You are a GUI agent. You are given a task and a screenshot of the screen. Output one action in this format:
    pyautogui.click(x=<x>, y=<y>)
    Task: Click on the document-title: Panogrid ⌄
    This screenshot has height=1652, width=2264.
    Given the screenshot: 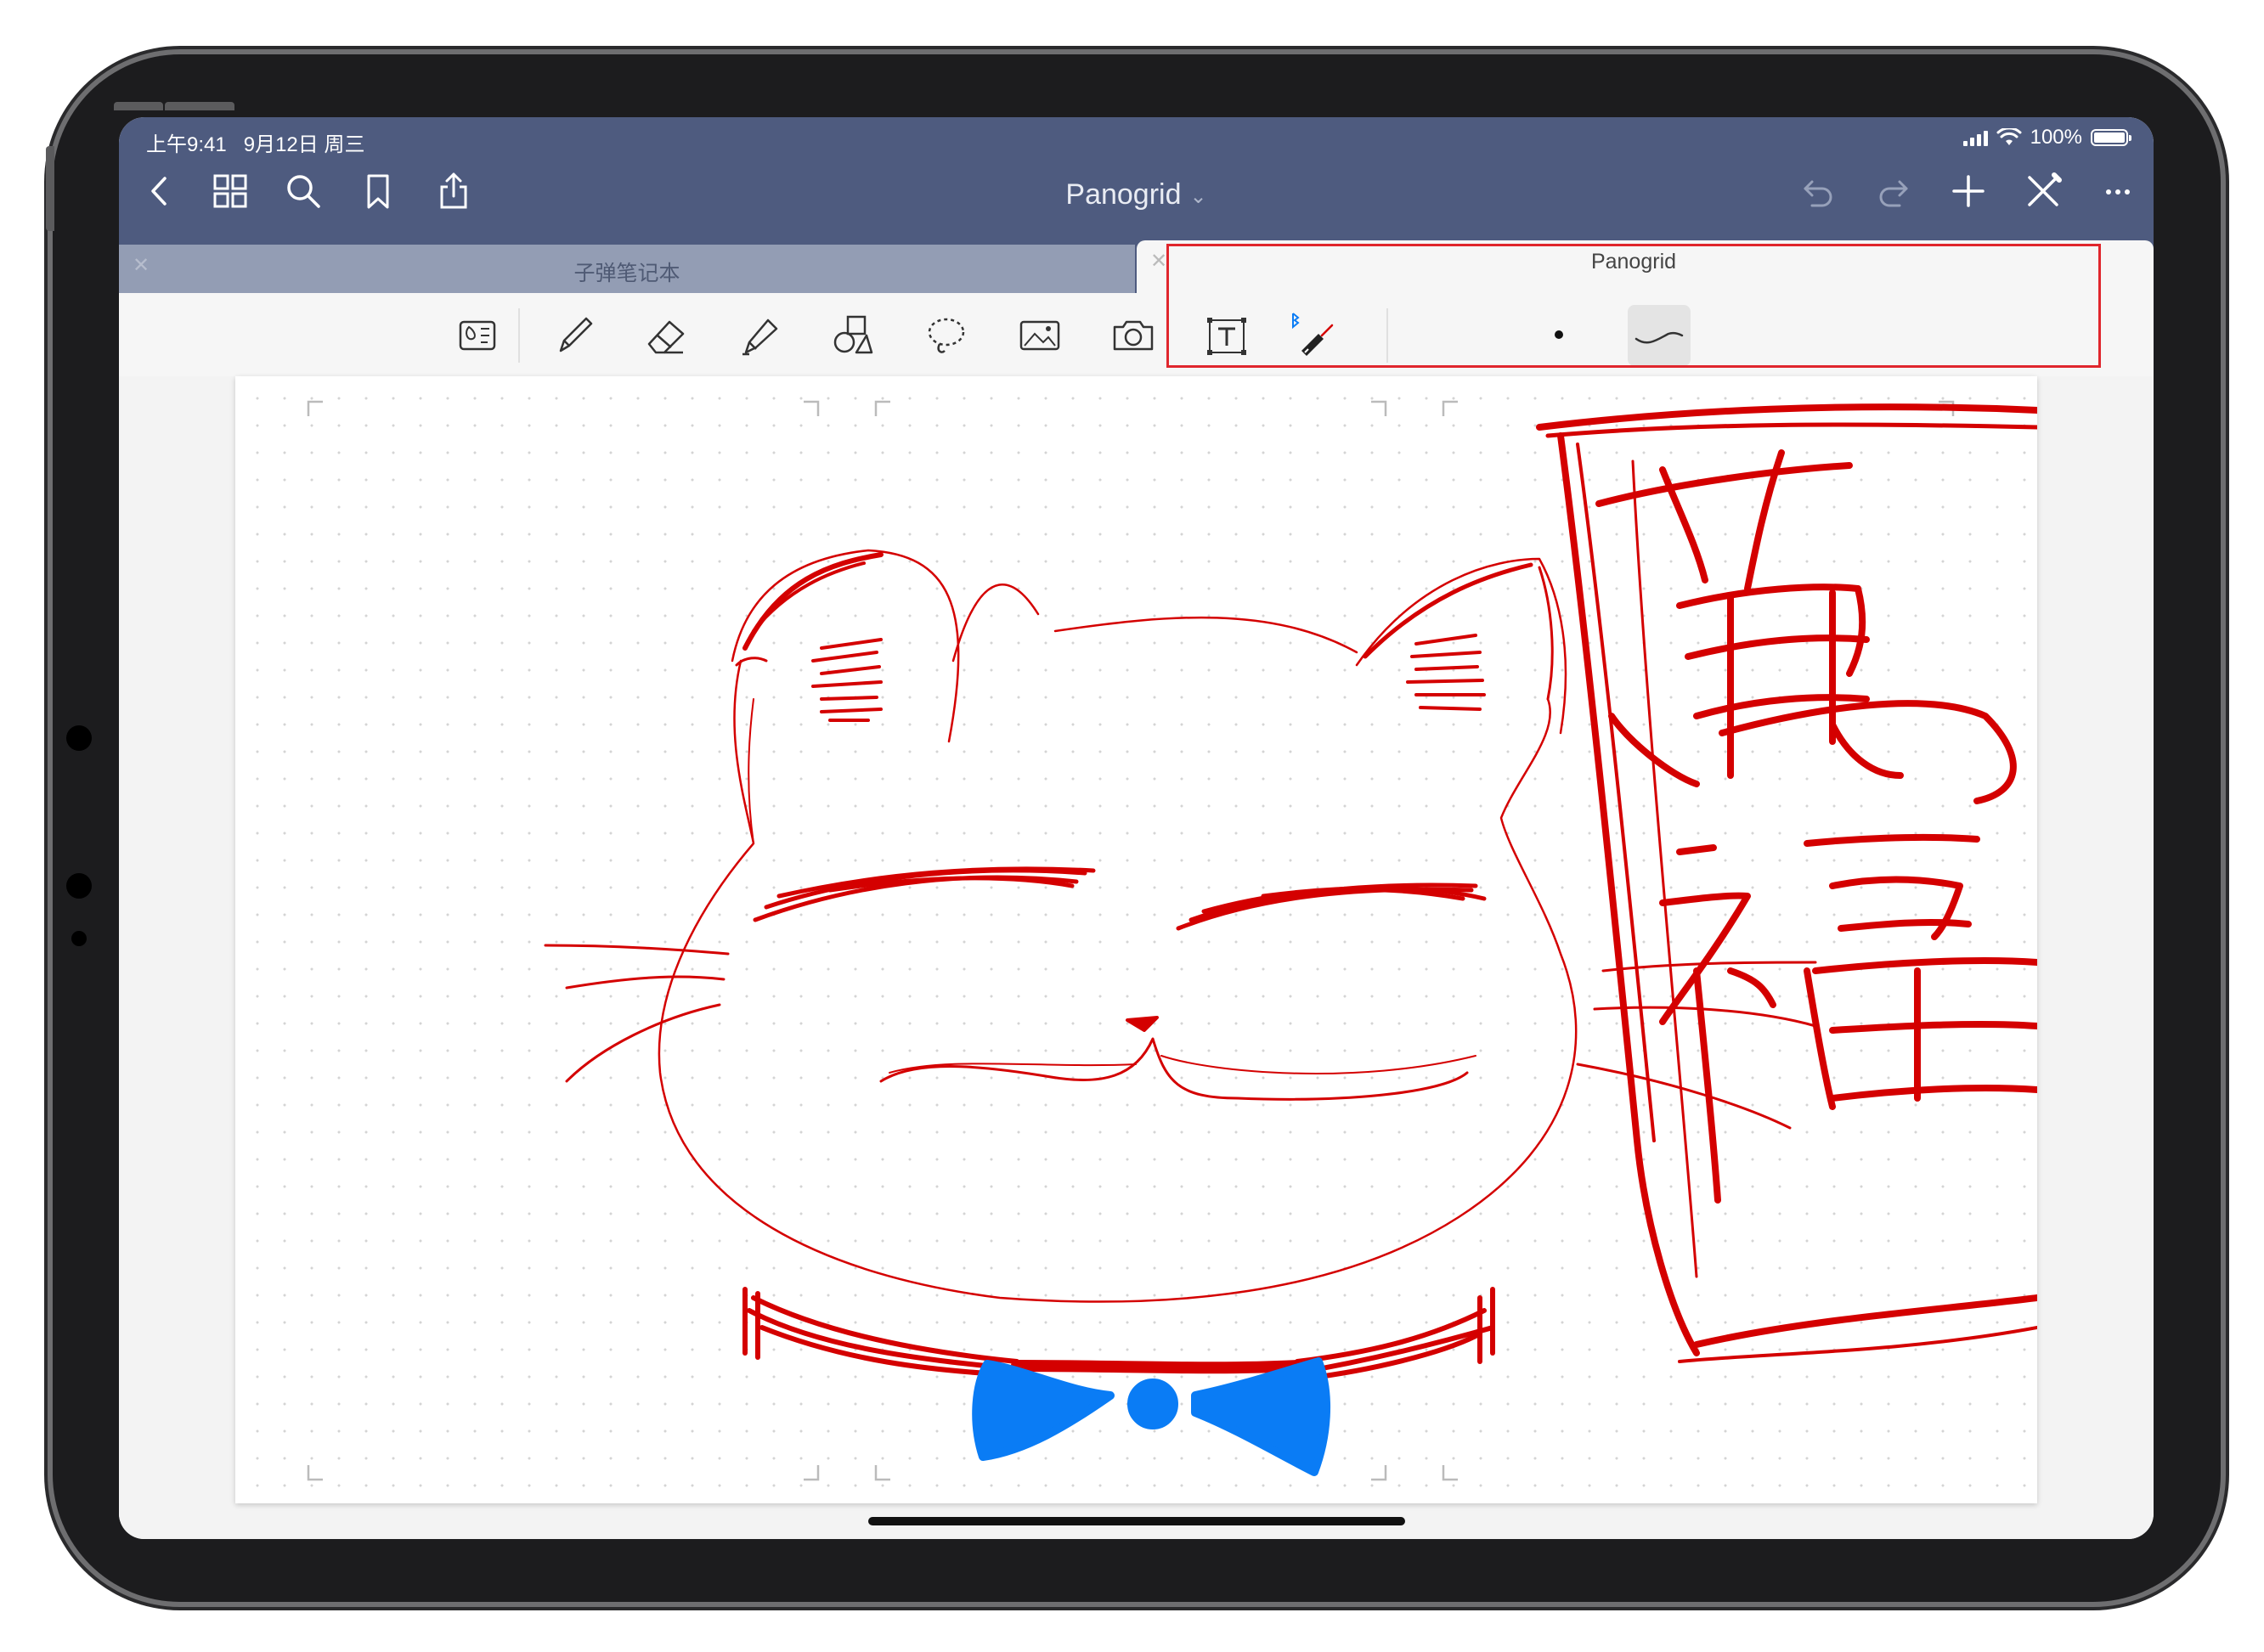 What is the action you would take?
    pyautogui.click(x=1136, y=194)
    